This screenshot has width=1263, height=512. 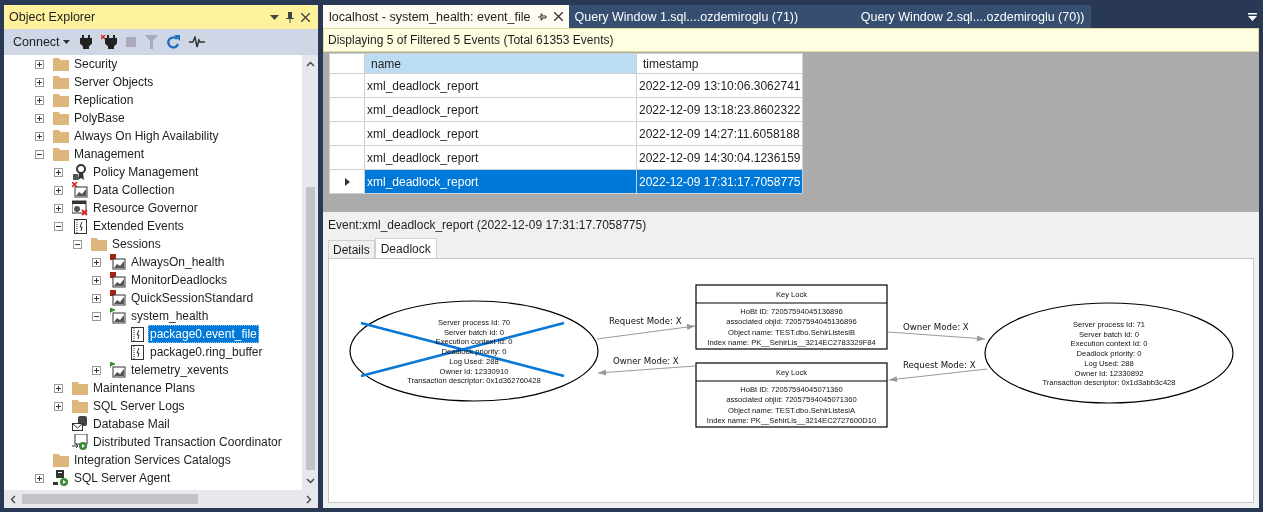 What do you see at coordinates (114, 82) in the screenshot?
I see `tree-item: Server Objects` at bounding box center [114, 82].